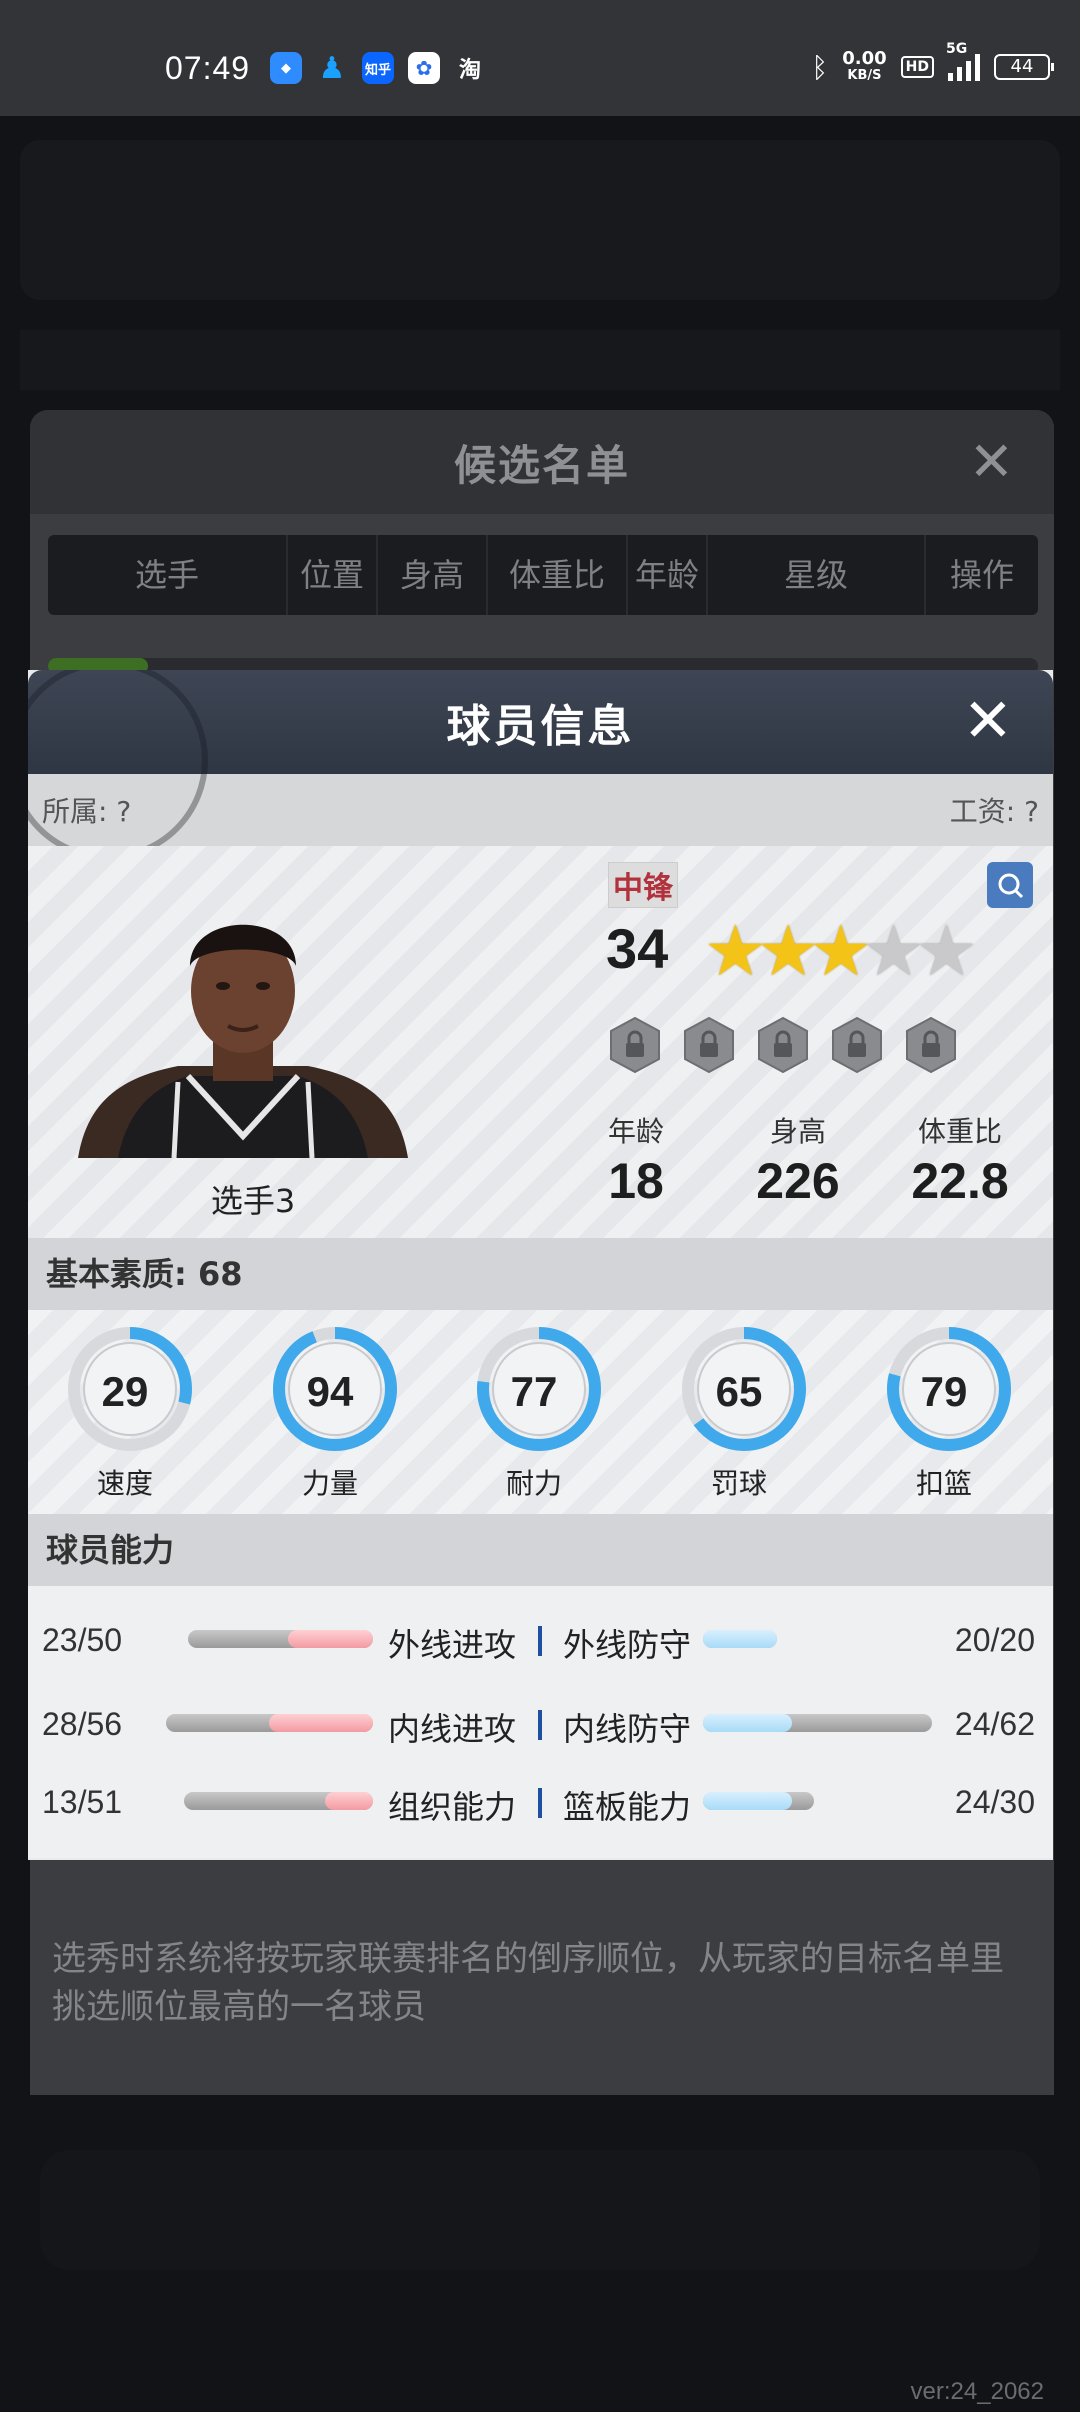 The image size is (1080, 2412). Describe the element at coordinates (668, 575) in the screenshot. I see `column-age: 年龄` at that location.